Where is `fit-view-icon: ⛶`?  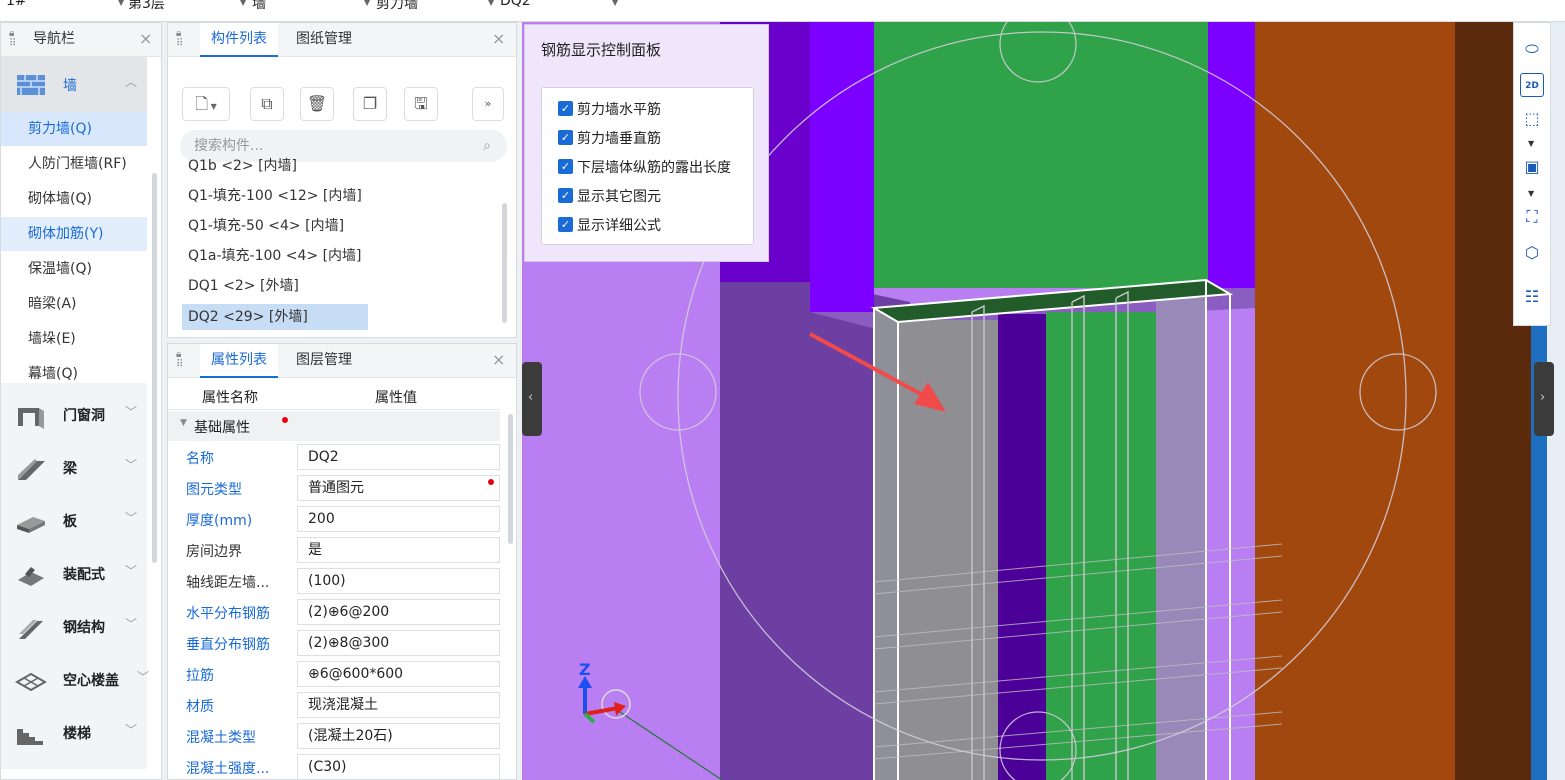 fit-view-icon: ⛶ is located at coordinates (1532, 217).